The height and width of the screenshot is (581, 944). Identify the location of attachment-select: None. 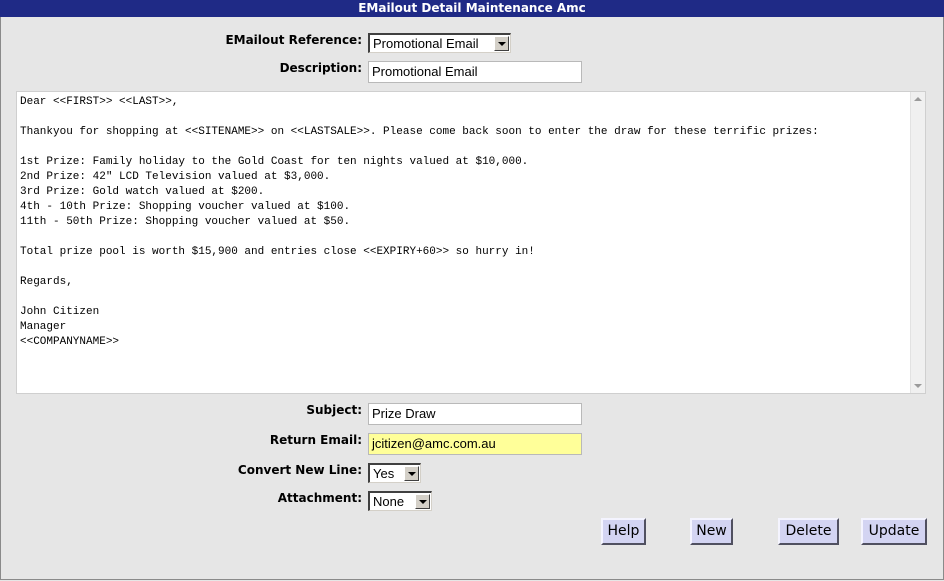
(400, 501).